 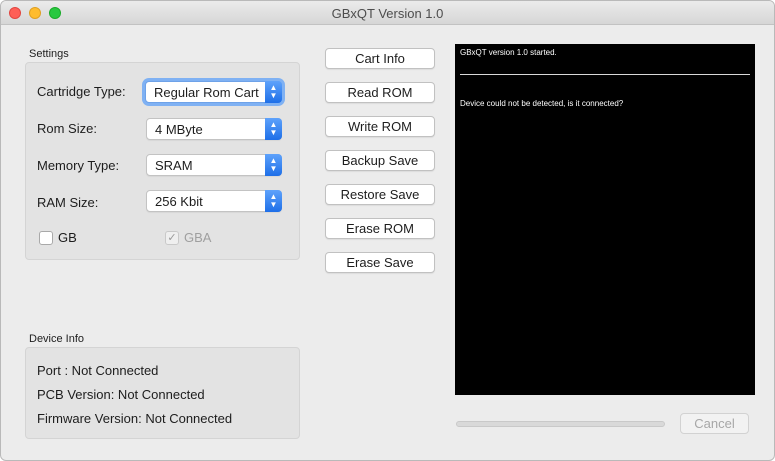 I want to click on rom-size-value: 4 MByte, so click(x=179, y=129).